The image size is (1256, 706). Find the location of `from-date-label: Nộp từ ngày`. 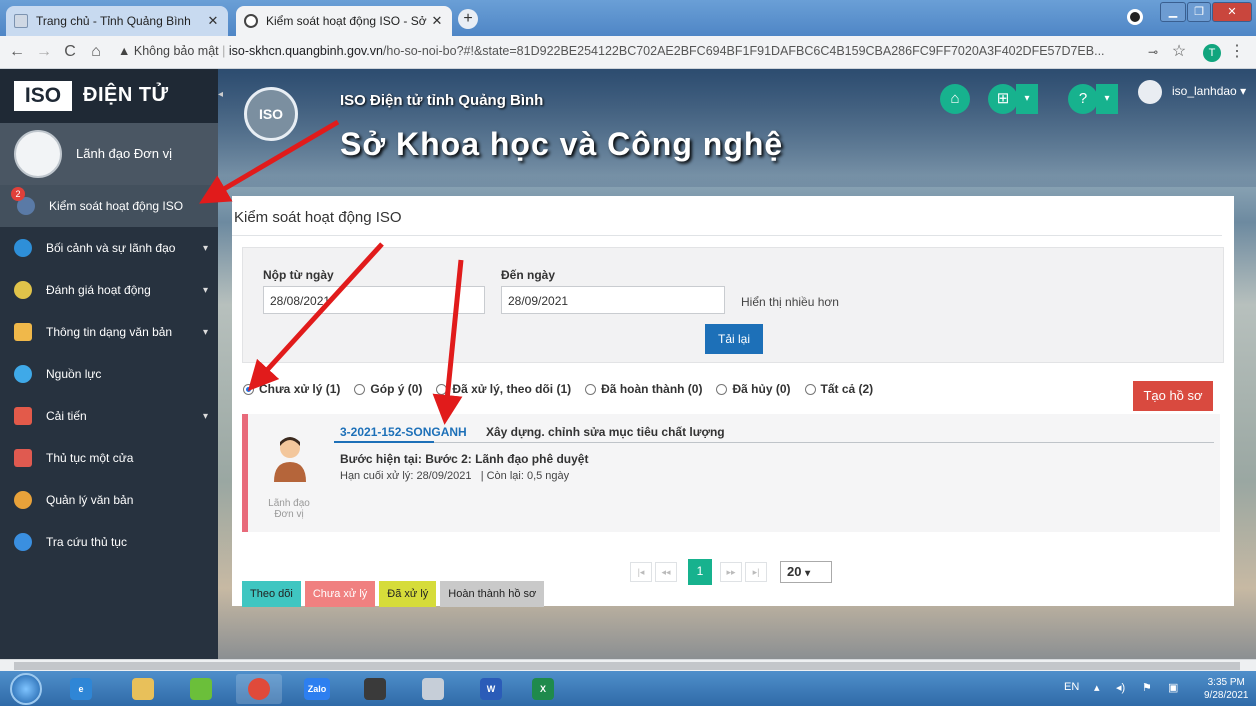

from-date-label: Nộp từ ngày is located at coordinates (298, 275).